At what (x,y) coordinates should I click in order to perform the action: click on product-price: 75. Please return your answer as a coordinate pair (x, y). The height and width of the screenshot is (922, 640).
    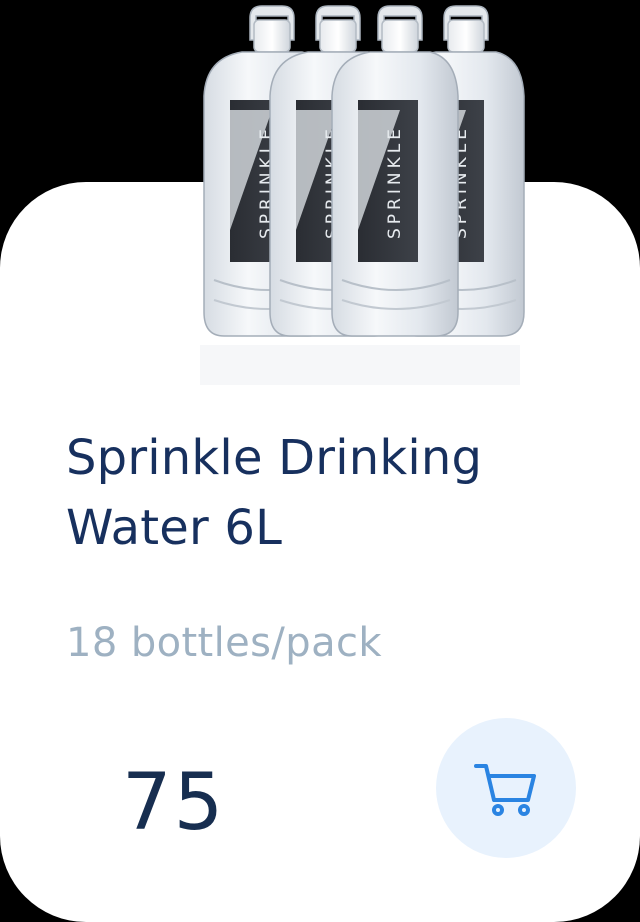
    Looking at the image, I should click on (174, 803).